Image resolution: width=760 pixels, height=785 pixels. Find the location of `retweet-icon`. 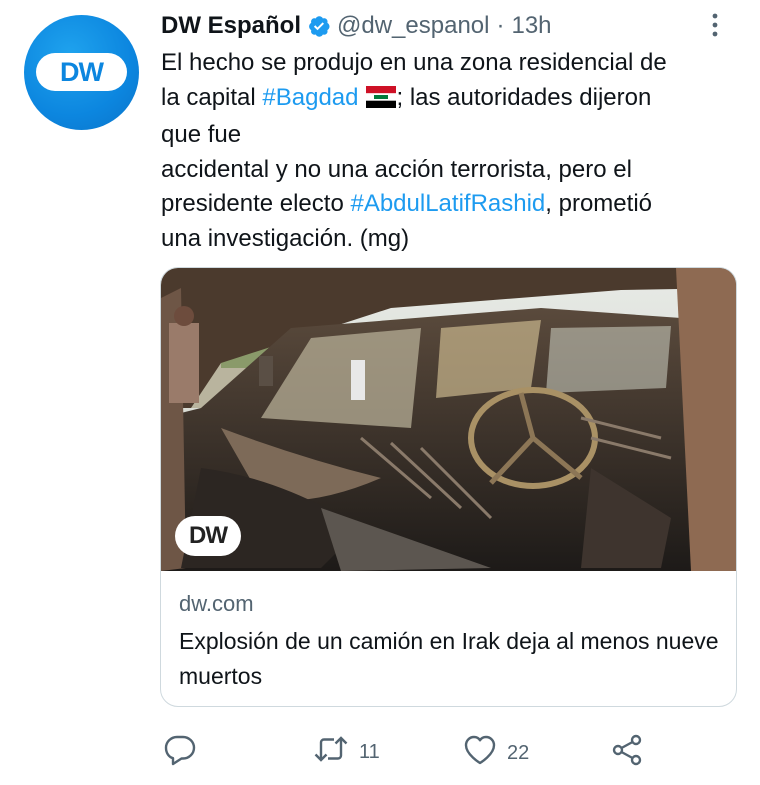

retweet-icon is located at coordinates (331, 752).